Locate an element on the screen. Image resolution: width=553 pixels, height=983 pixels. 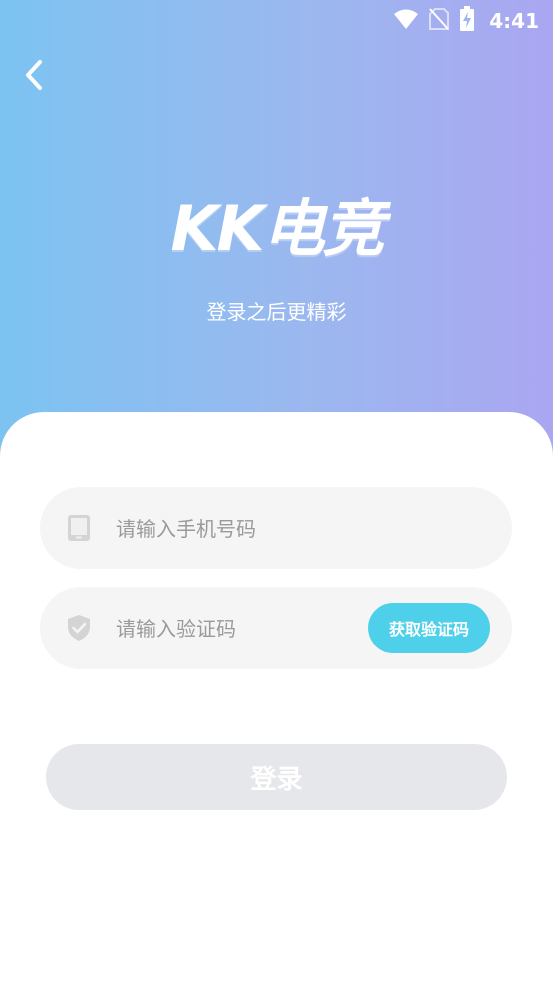
chevron-left-icon is located at coordinates (34, 75).